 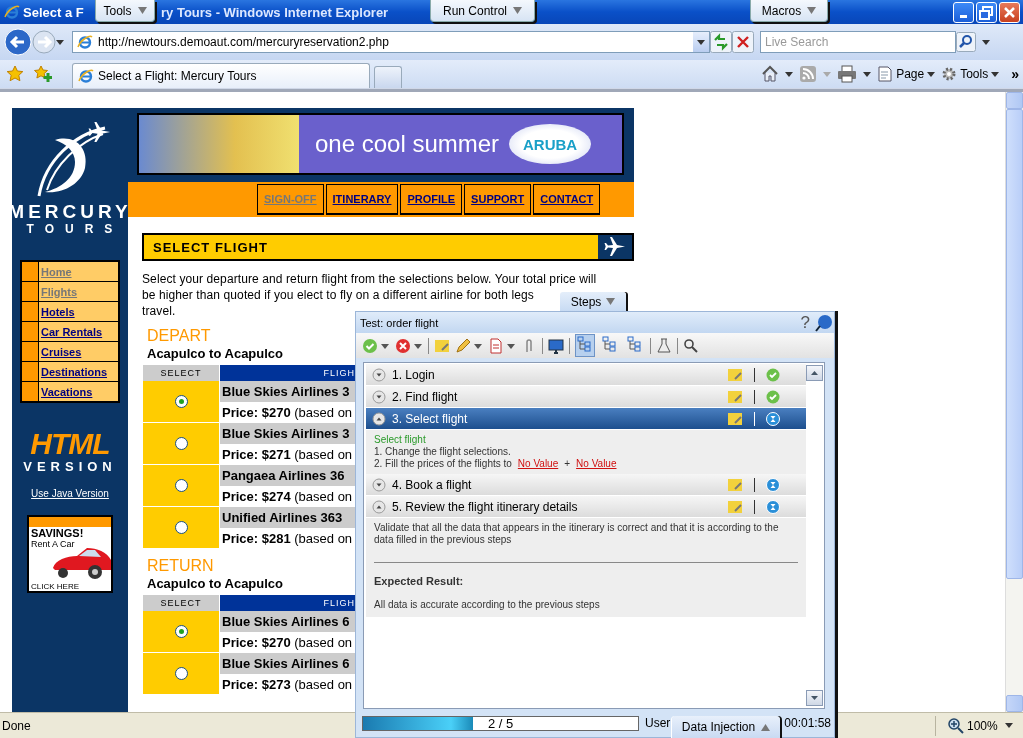 What do you see at coordinates (586, 485) in the screenshot?
I see `step-row: 4. Book a flight` at bounding box center [586, 485].